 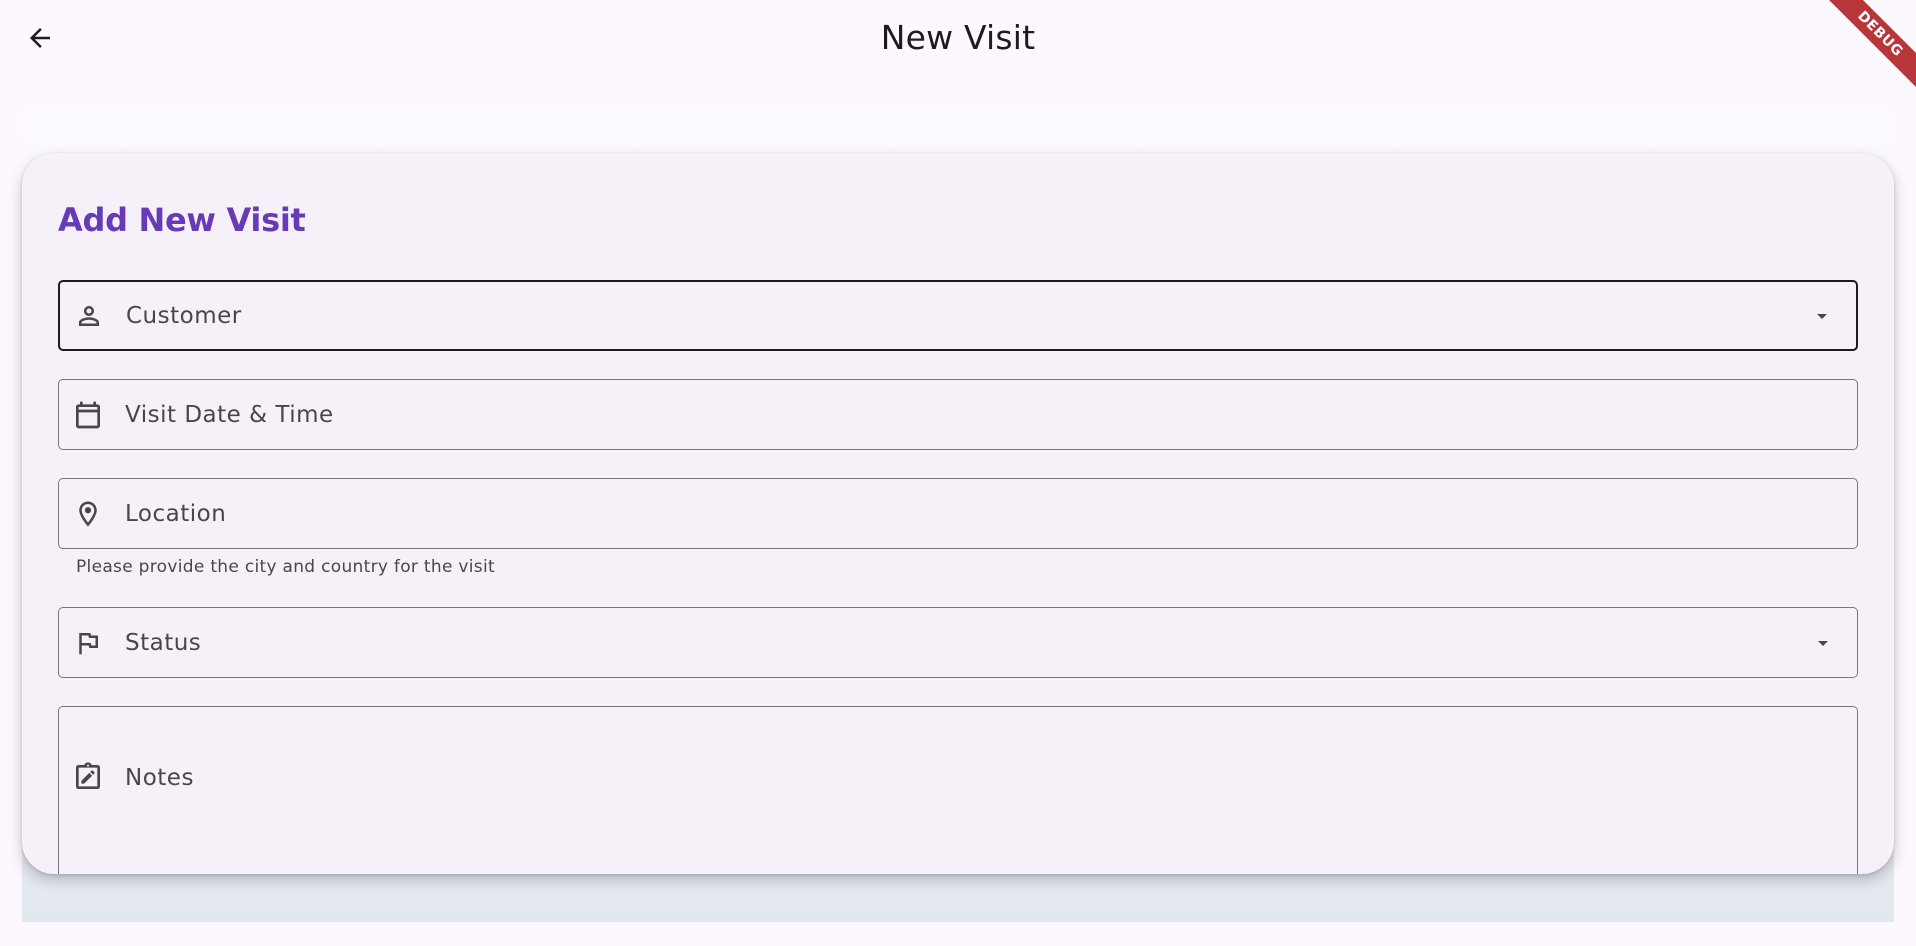 I want to click on debug-banner: DEBUG, so click(x=1871, y=45).